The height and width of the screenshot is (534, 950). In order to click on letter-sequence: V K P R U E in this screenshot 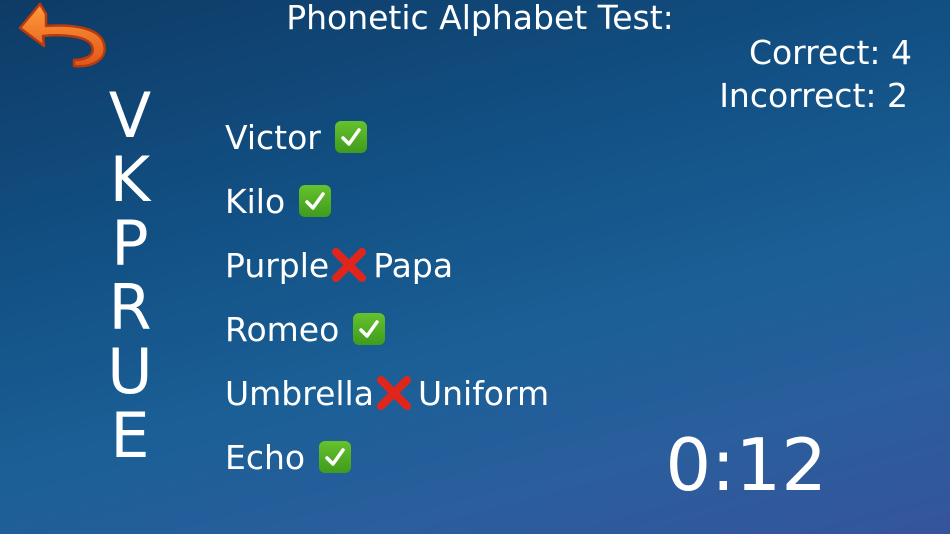, I will do `click(130, 276)`.